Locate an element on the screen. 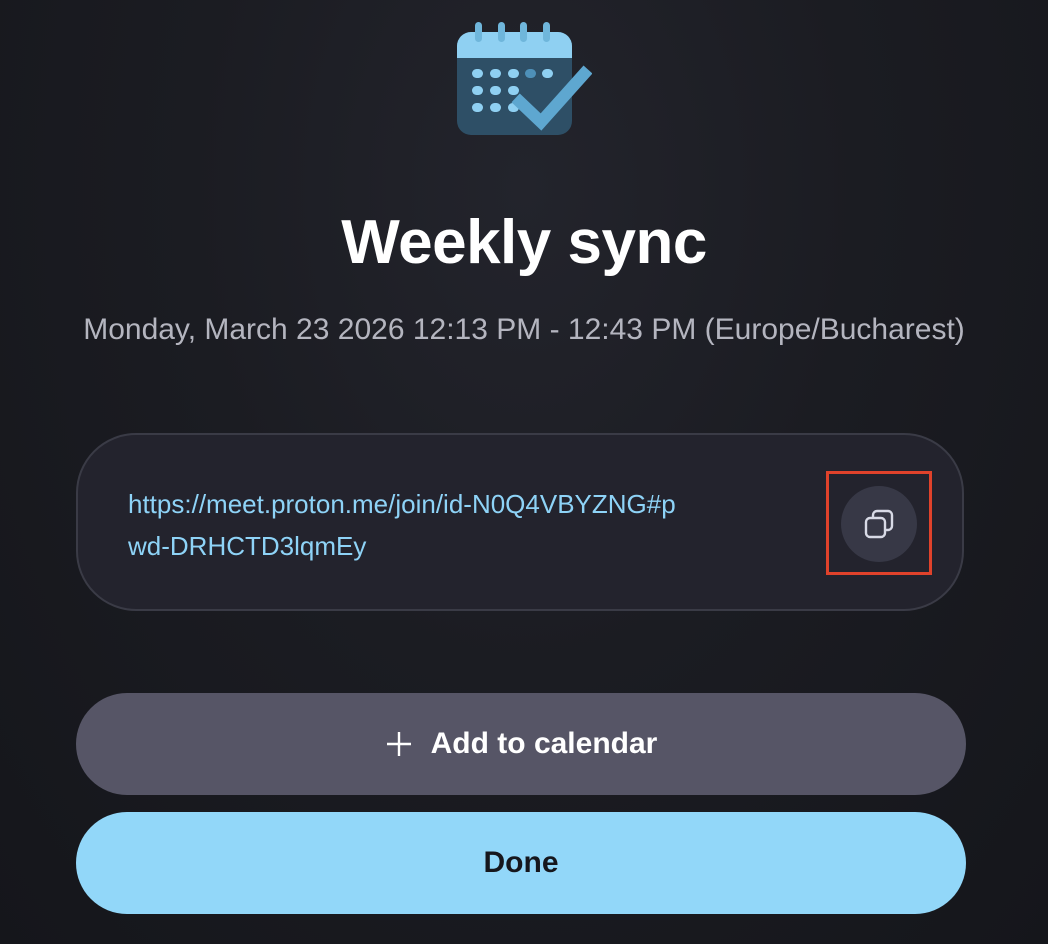 The width and height of the screenshot is (1048, 944). plus-icon is located at coordinates (398, 744).